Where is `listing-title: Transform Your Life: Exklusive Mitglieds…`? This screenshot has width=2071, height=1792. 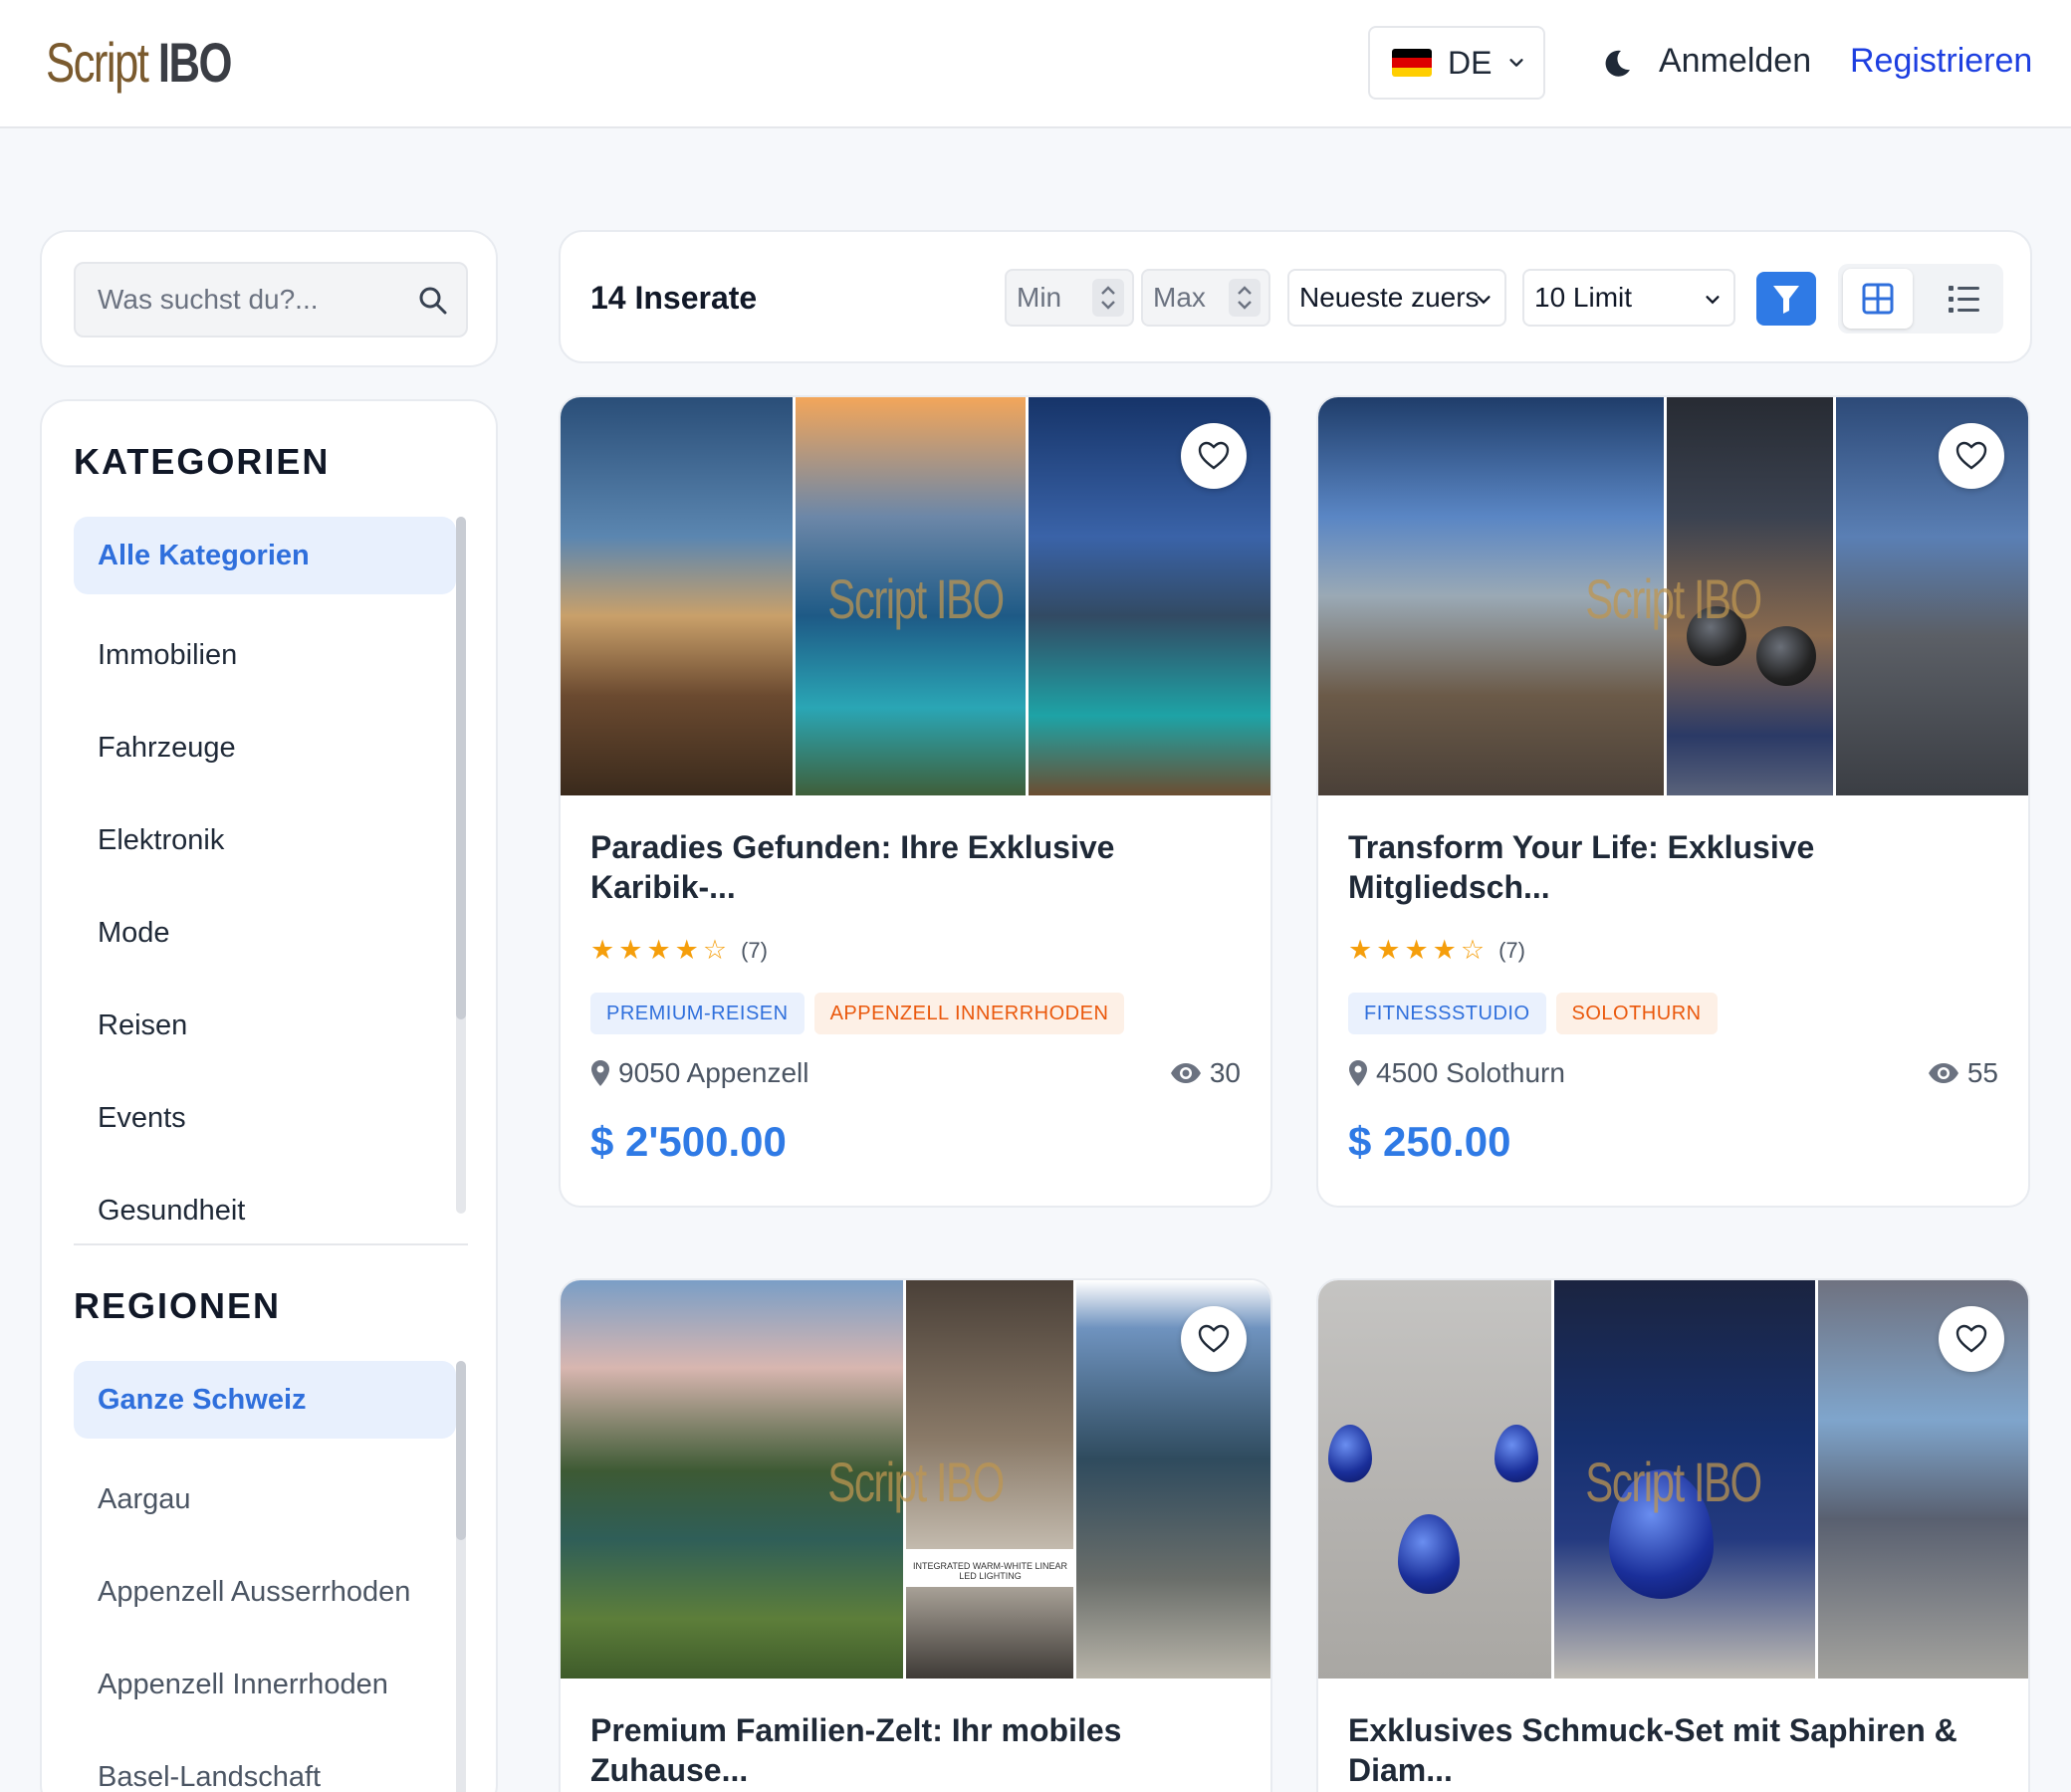 listing-title: Transform Your Life: Exklusive Mitglieds… is located at coordinates (1667, 867).